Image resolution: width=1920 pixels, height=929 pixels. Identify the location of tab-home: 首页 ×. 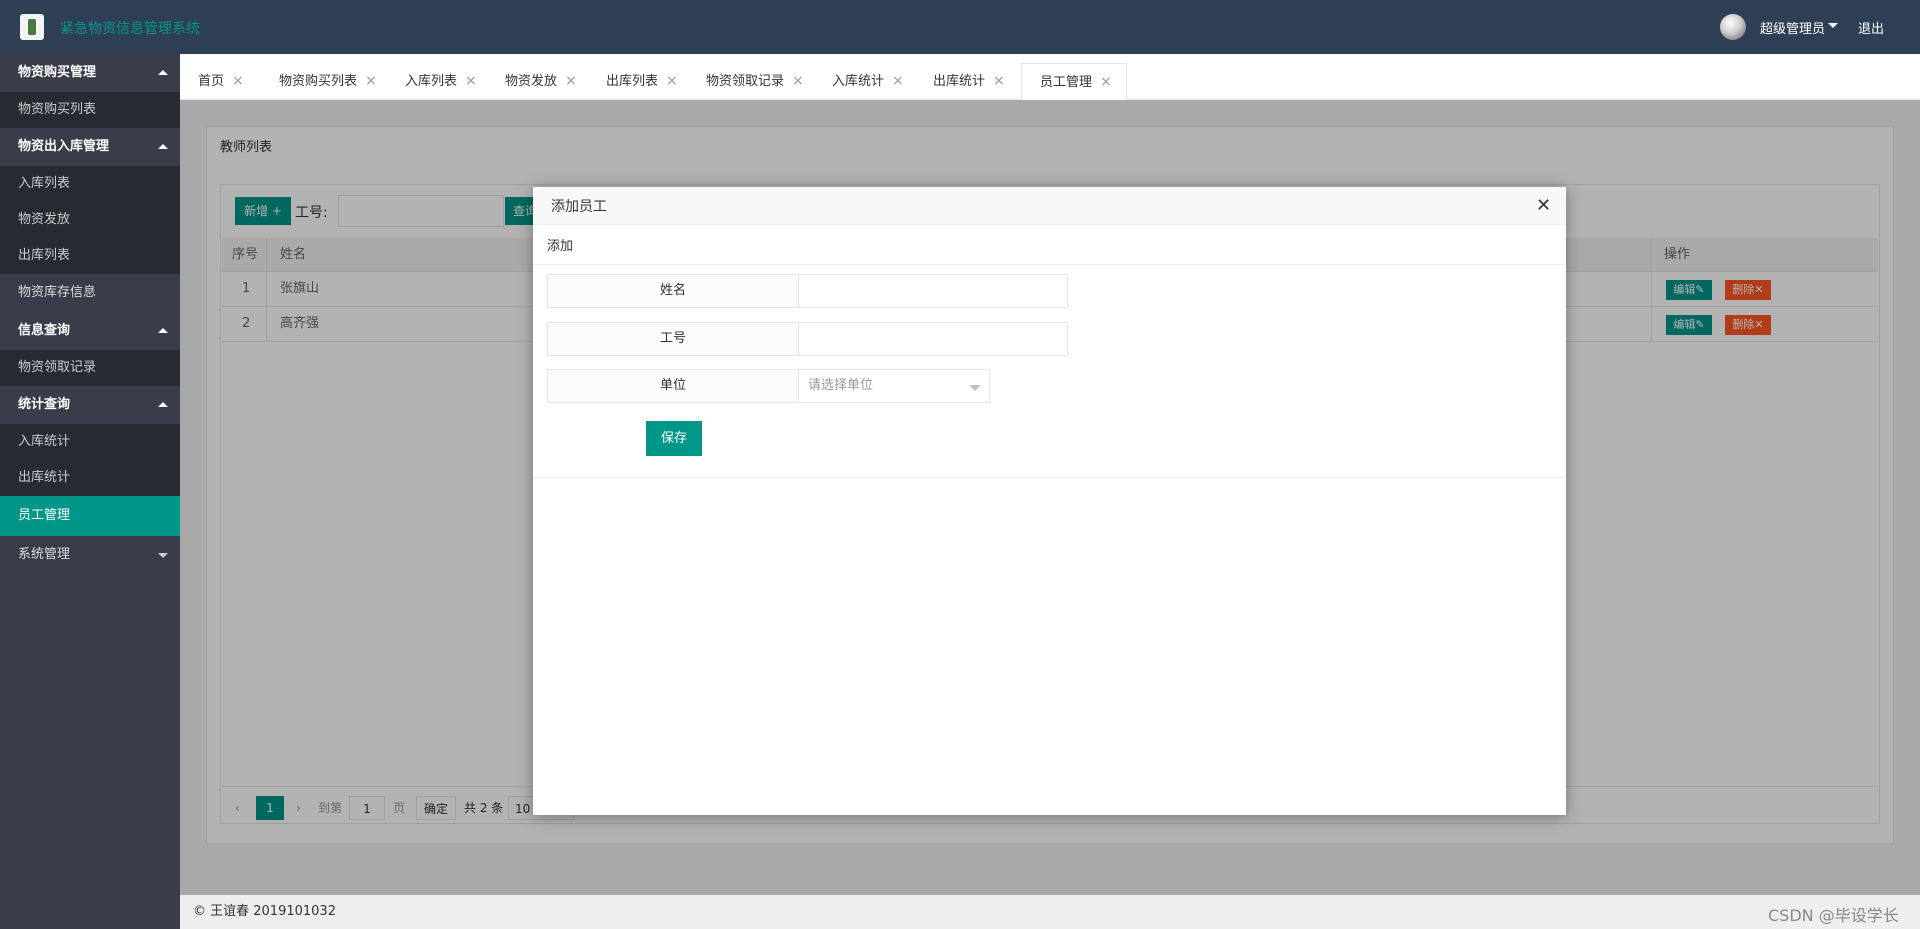
(212, 81).